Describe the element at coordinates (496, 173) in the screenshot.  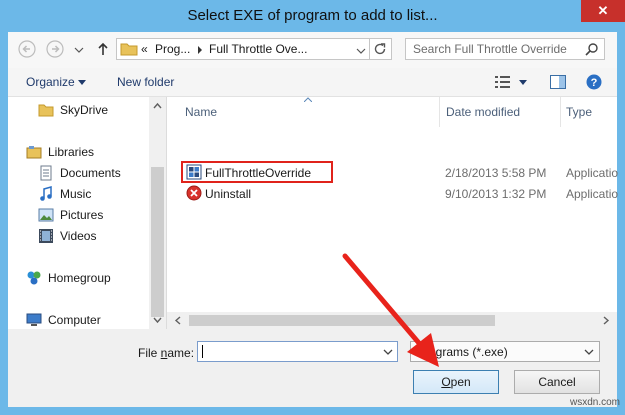
I see `file-date: 2/18/2013 5:58 PM` at that location.